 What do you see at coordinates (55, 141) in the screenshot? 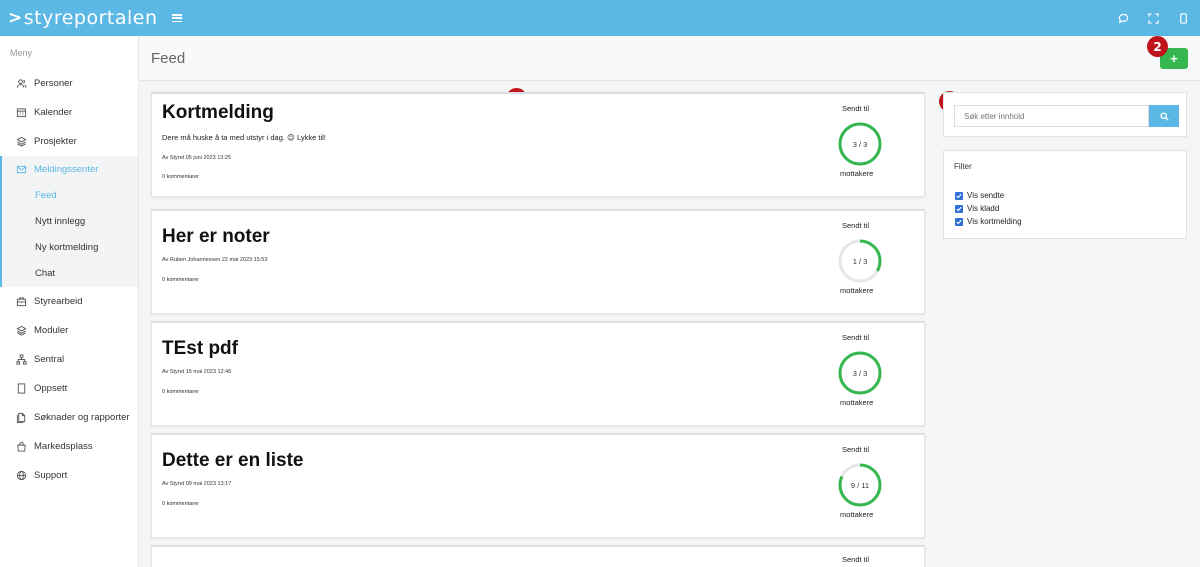
I see `sidebar-item-label: Prosjekter` at bounding box center [55, 141].